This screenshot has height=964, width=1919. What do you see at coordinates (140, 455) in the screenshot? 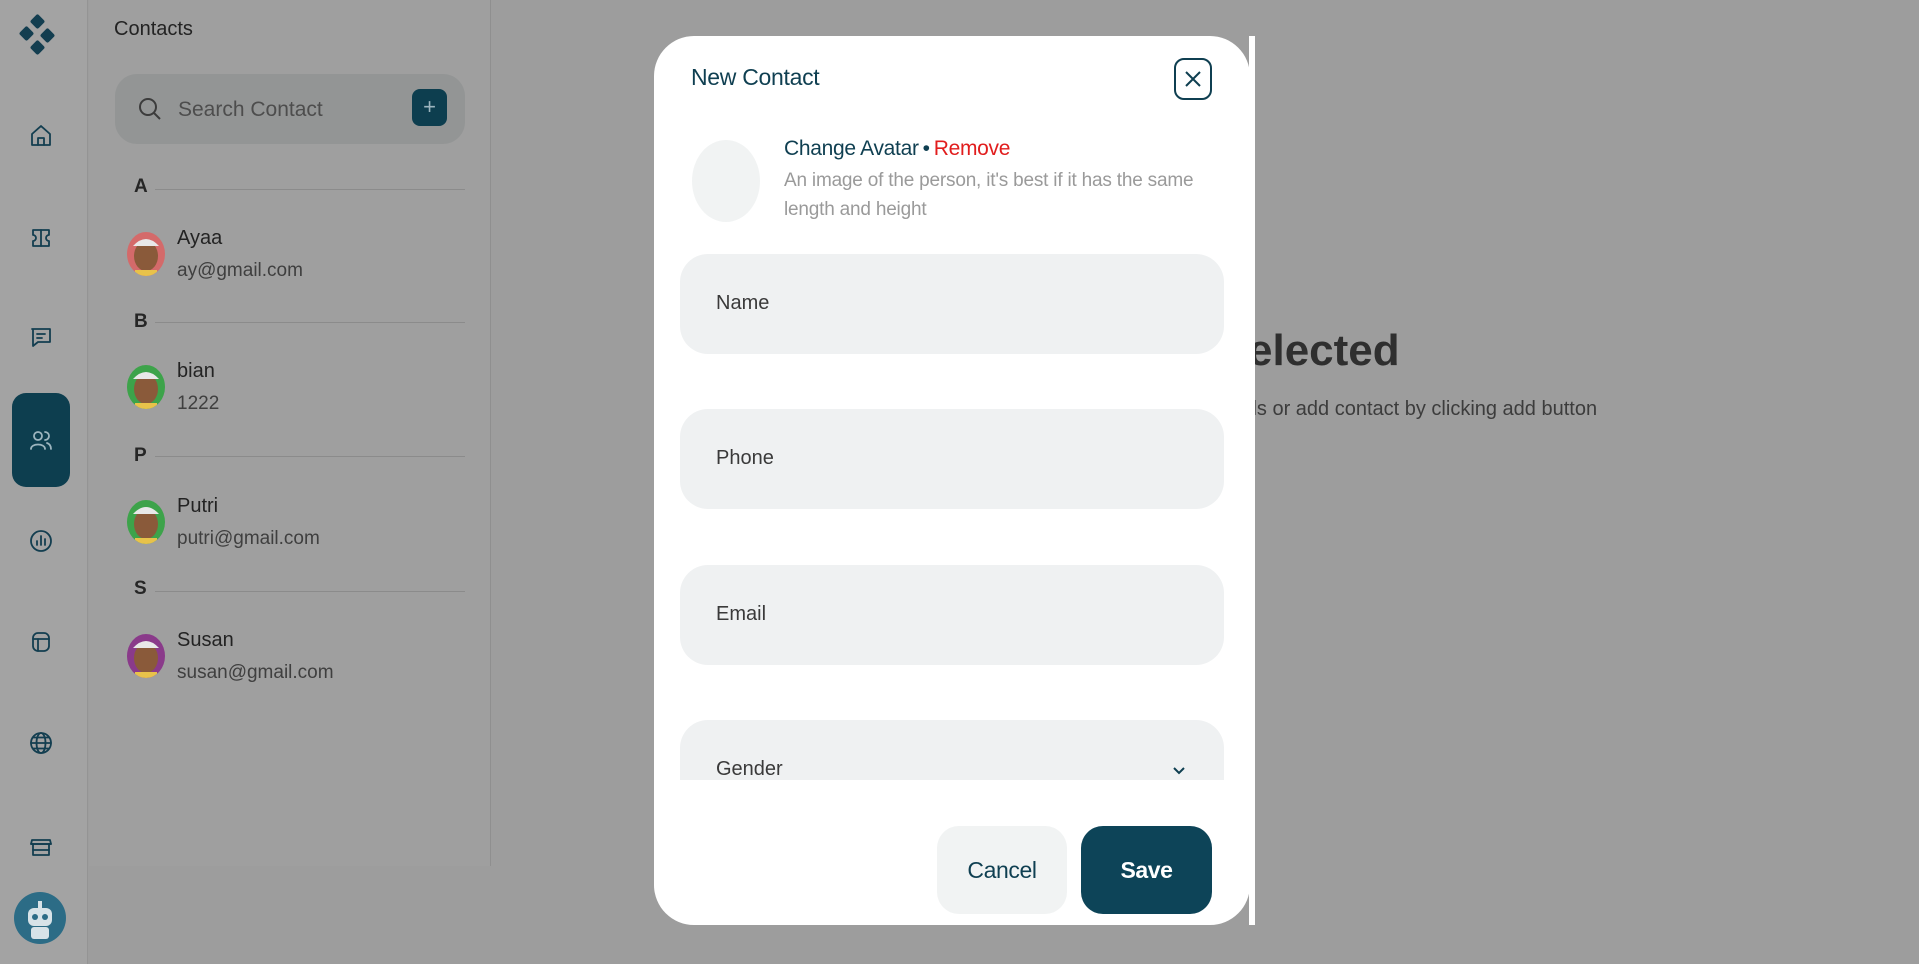
I see `group-letter: P` at bounding box center [140, 455].